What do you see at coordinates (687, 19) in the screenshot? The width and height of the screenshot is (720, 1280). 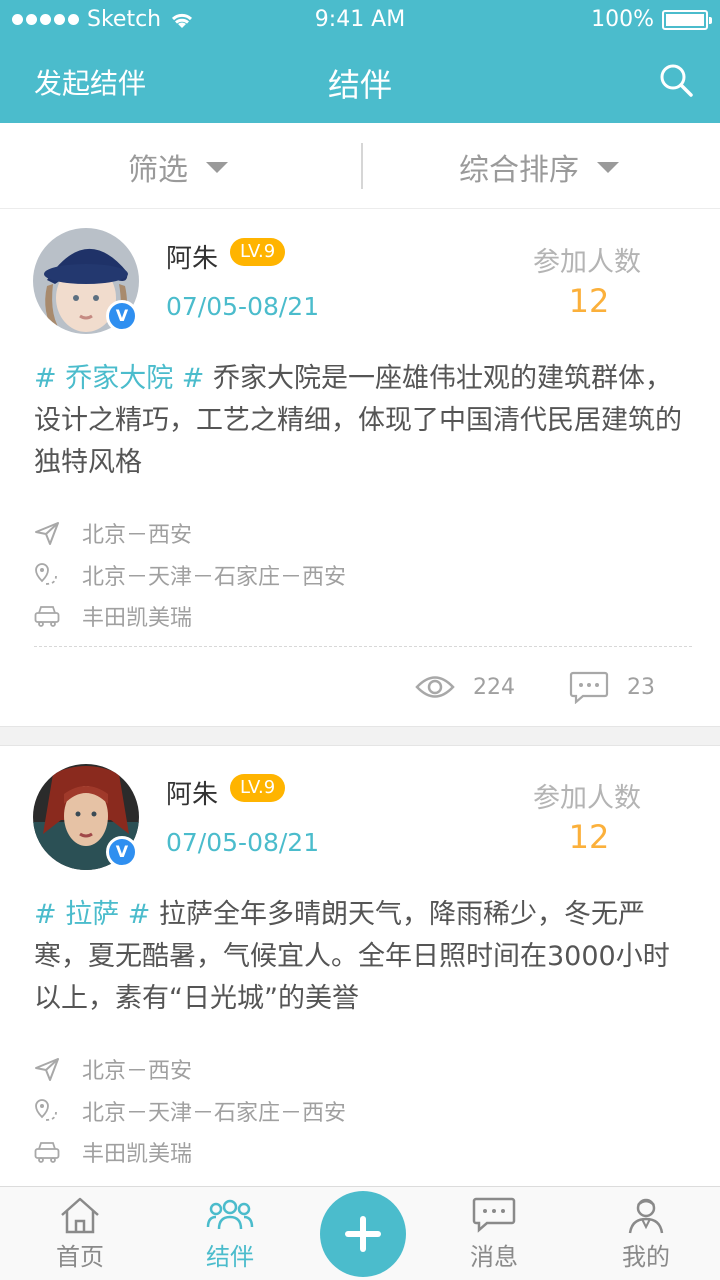 I see `battery-icon` at bounding box center [687, 19].